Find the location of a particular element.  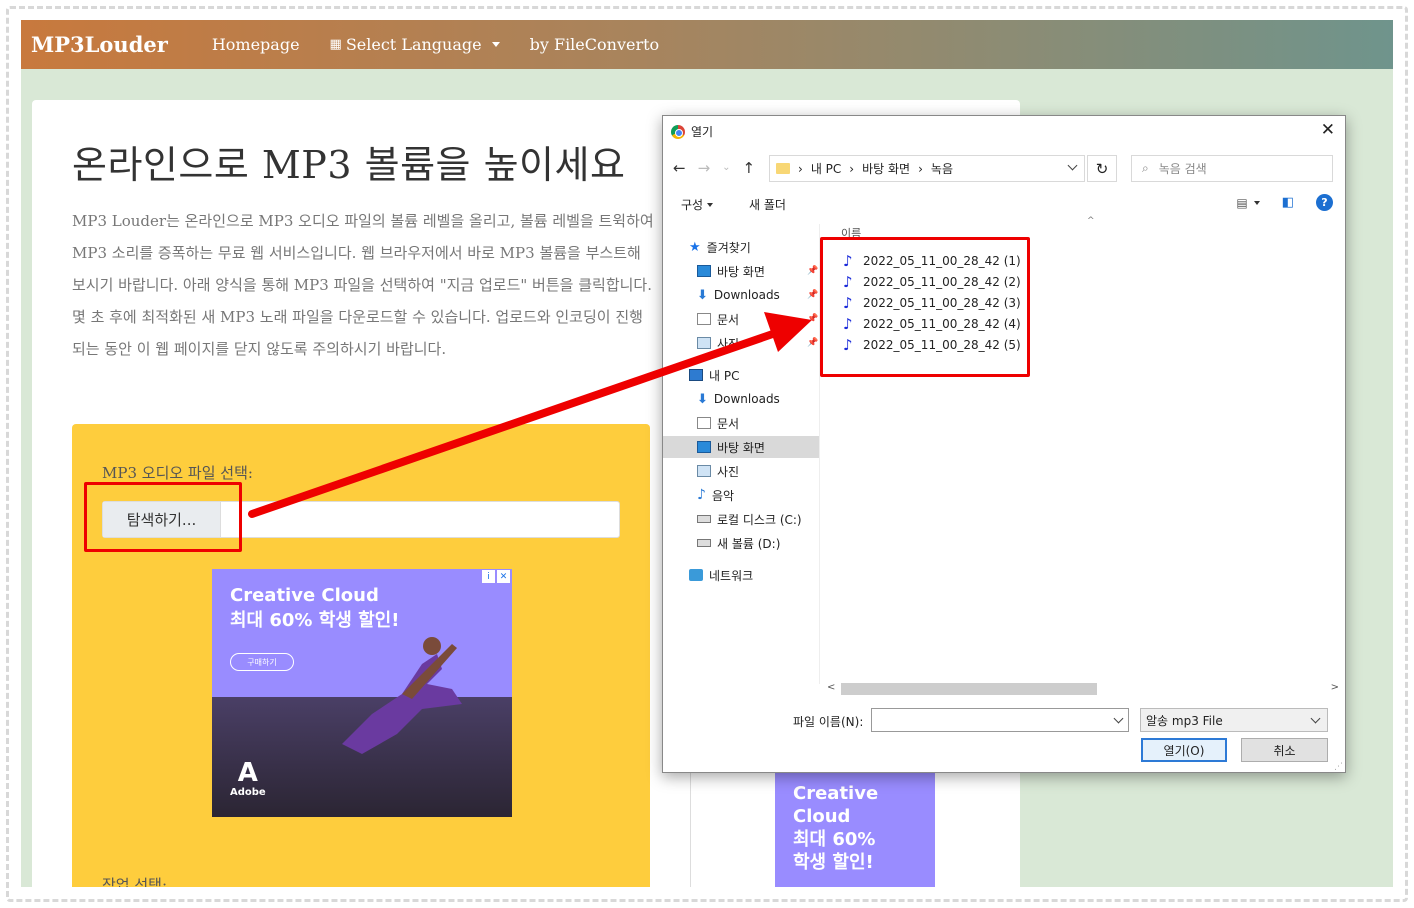

caret-down-icon is located at coordinates (495, 44).